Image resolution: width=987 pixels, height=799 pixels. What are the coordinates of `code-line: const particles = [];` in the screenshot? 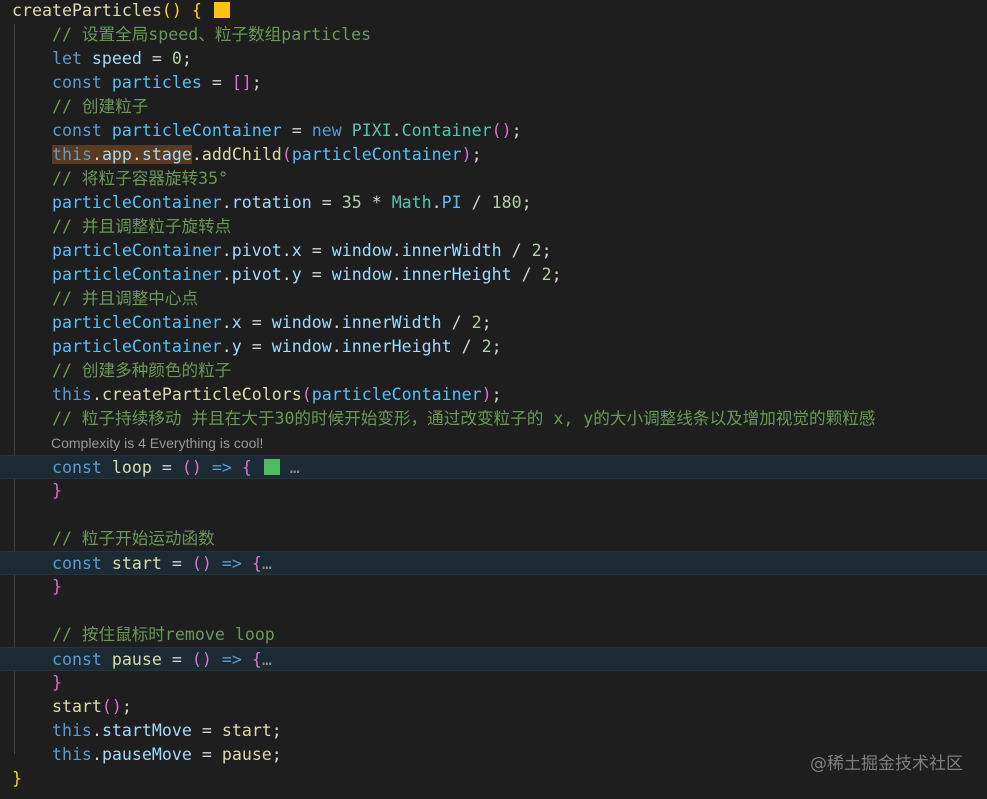 It's located at (493, 83).